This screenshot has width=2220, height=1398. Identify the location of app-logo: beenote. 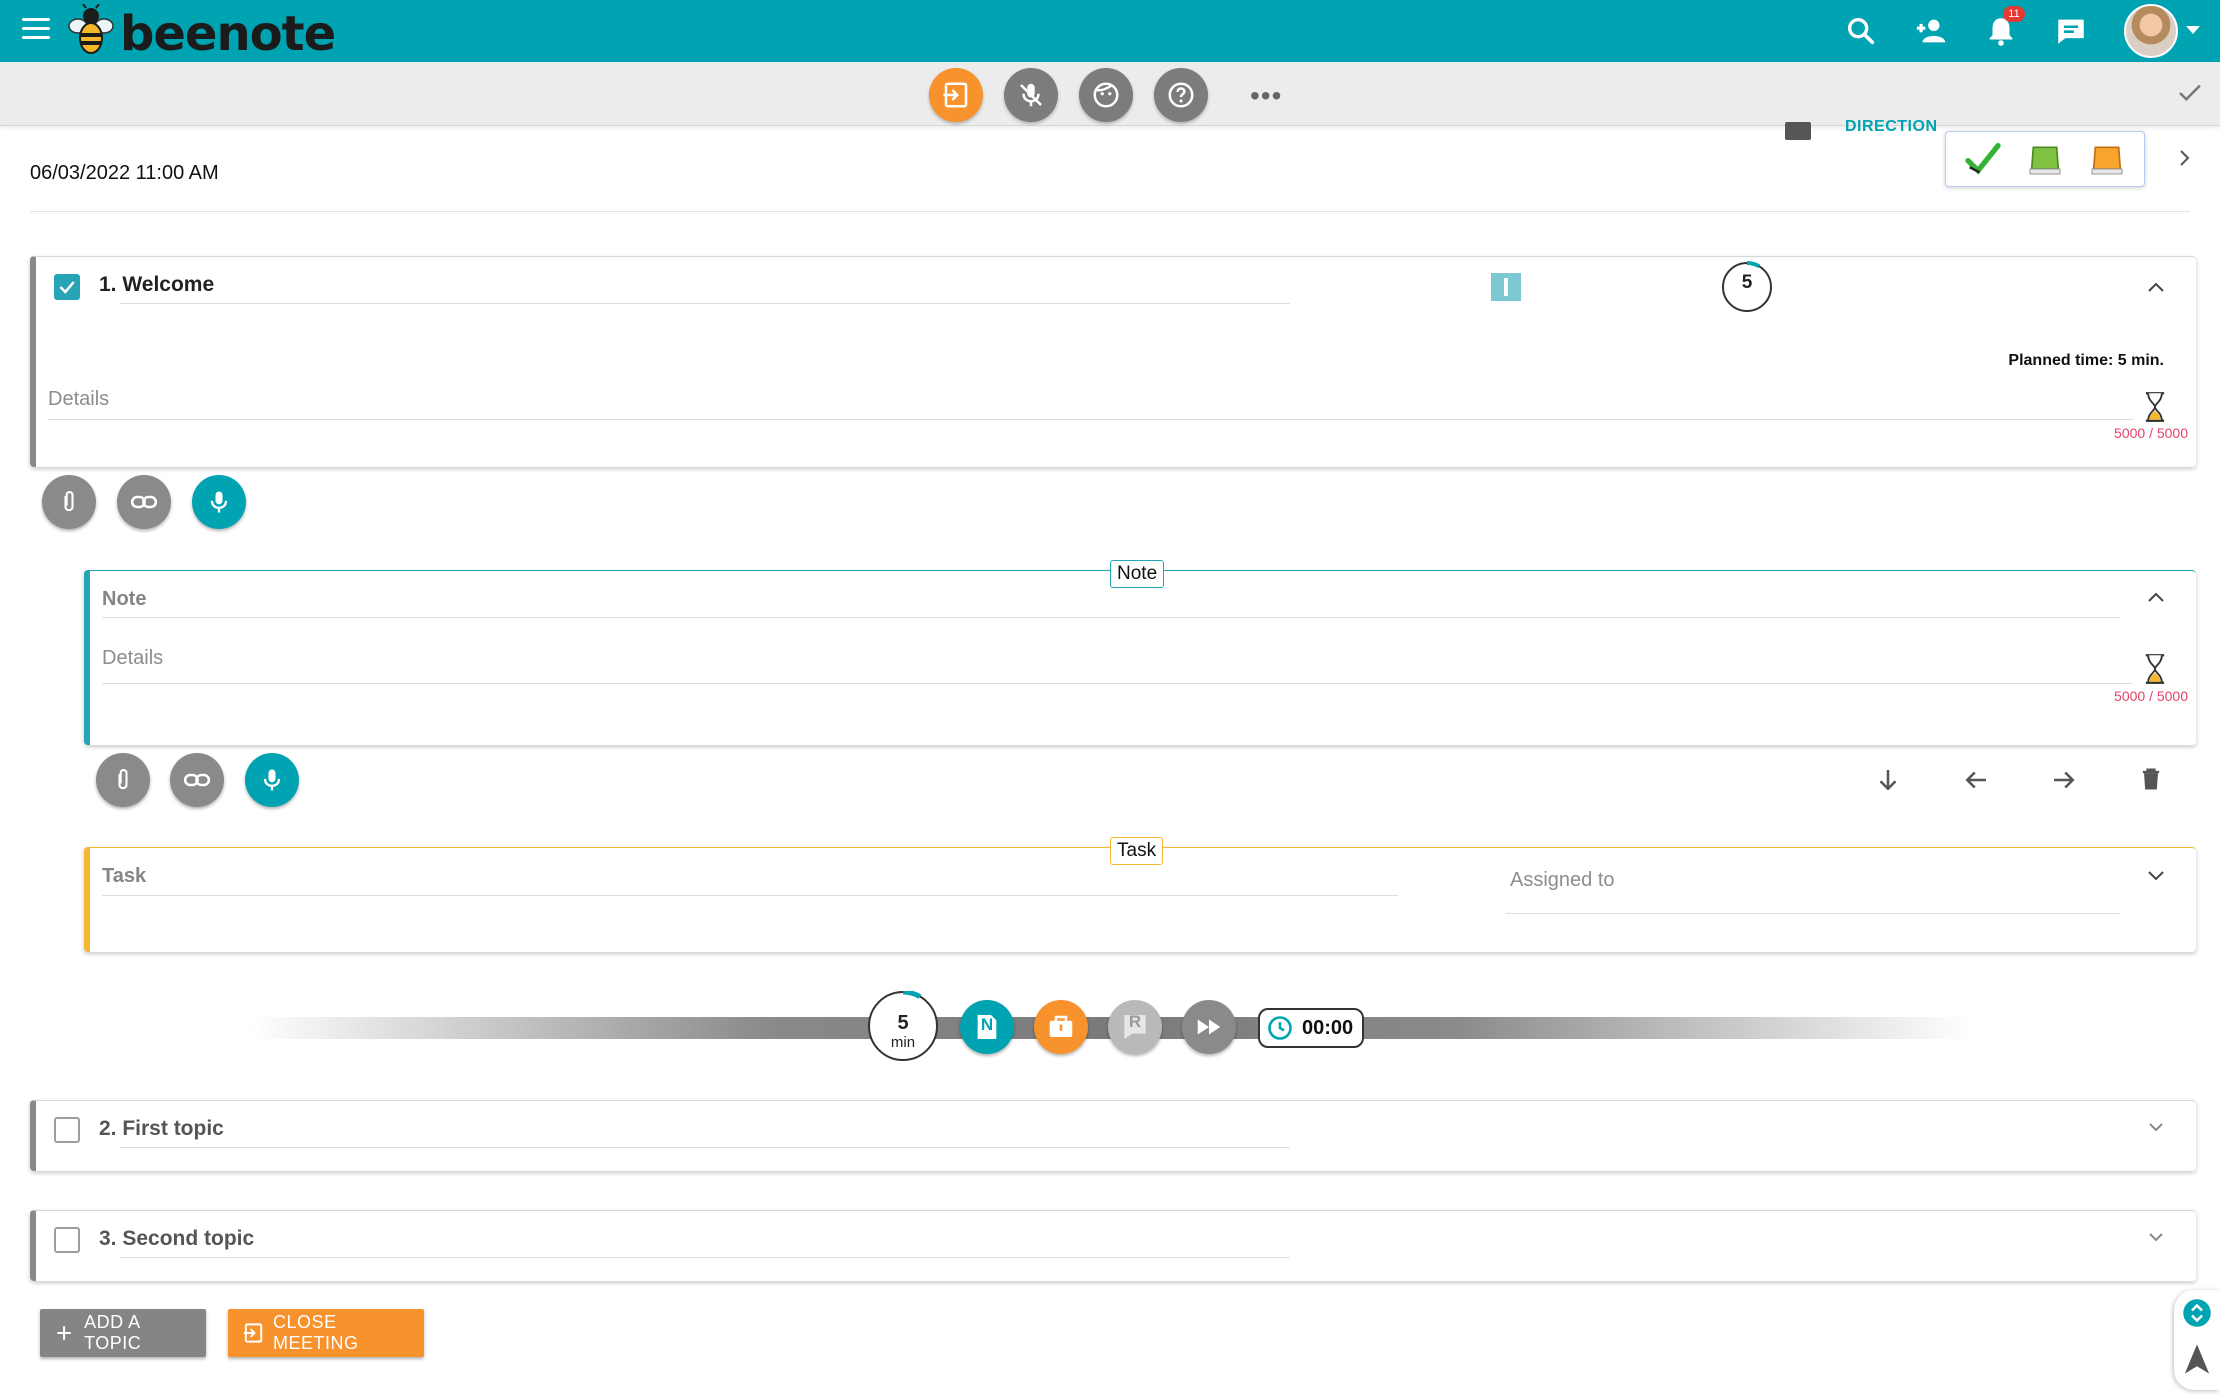
(202, 32).